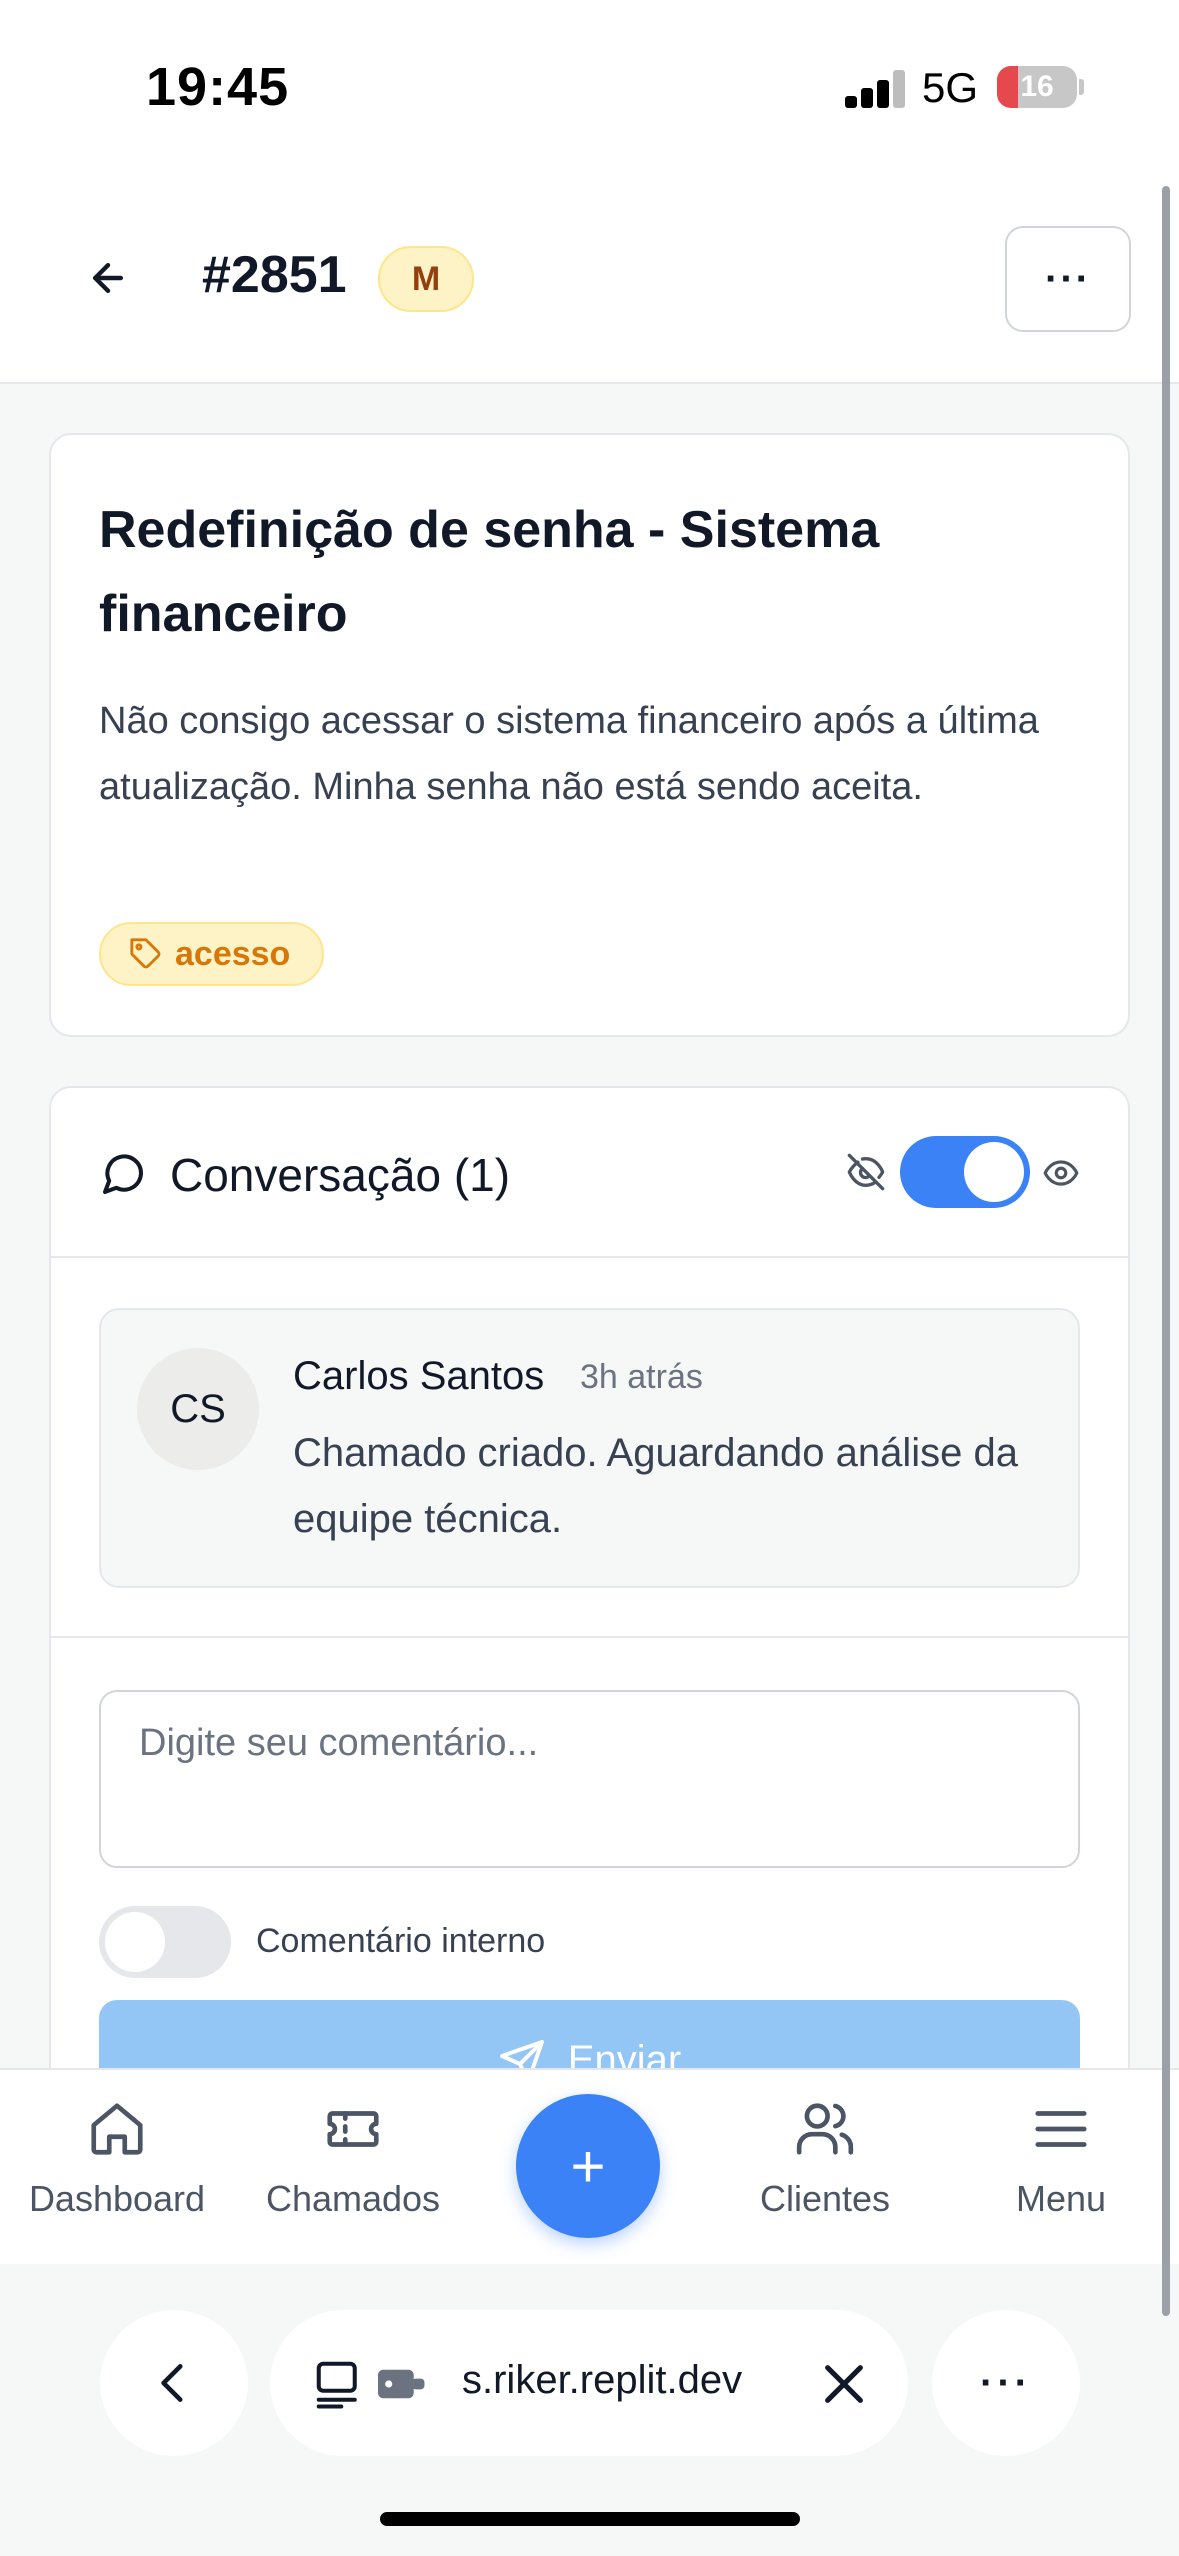  What do you see at coordinates (1061, 2198) in the screenshot?
I see `nav-label: Menu` at bounding box center [1061, 2198].